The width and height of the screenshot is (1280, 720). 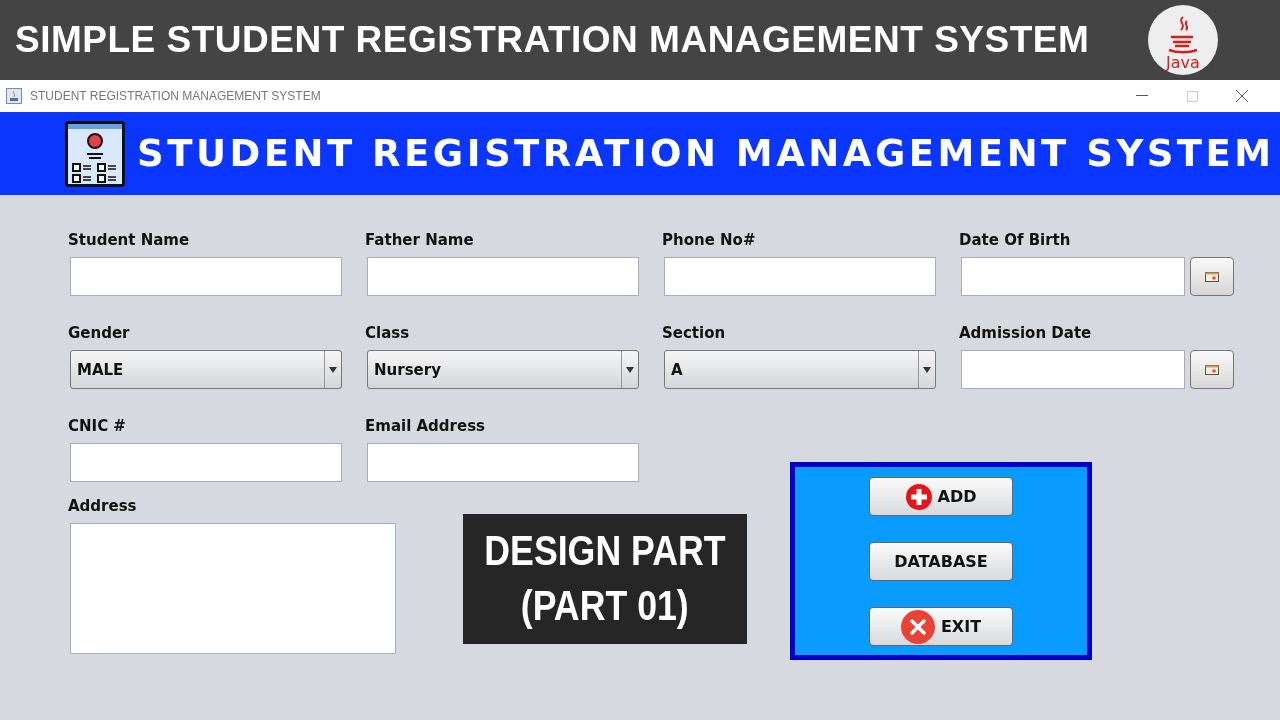 I want to click on plus-icon, so click(x=918, y=496).